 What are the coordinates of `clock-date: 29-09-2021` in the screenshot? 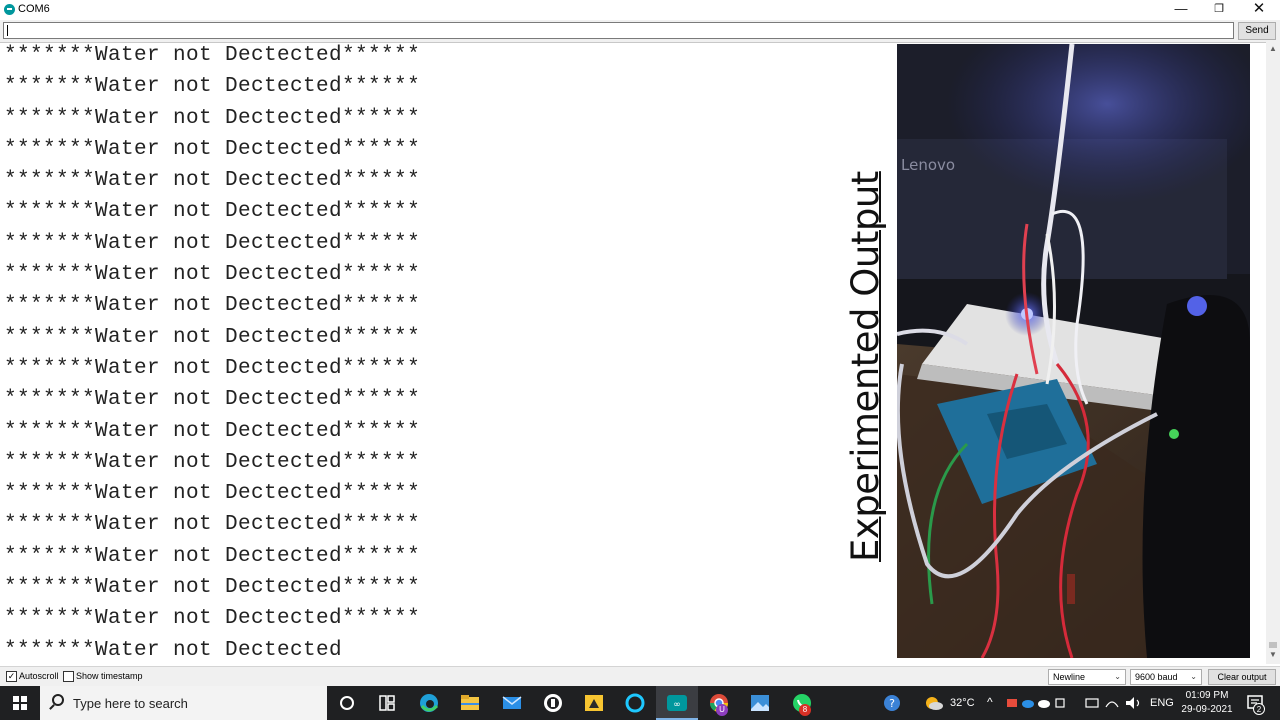 It's located at (1207, 709).